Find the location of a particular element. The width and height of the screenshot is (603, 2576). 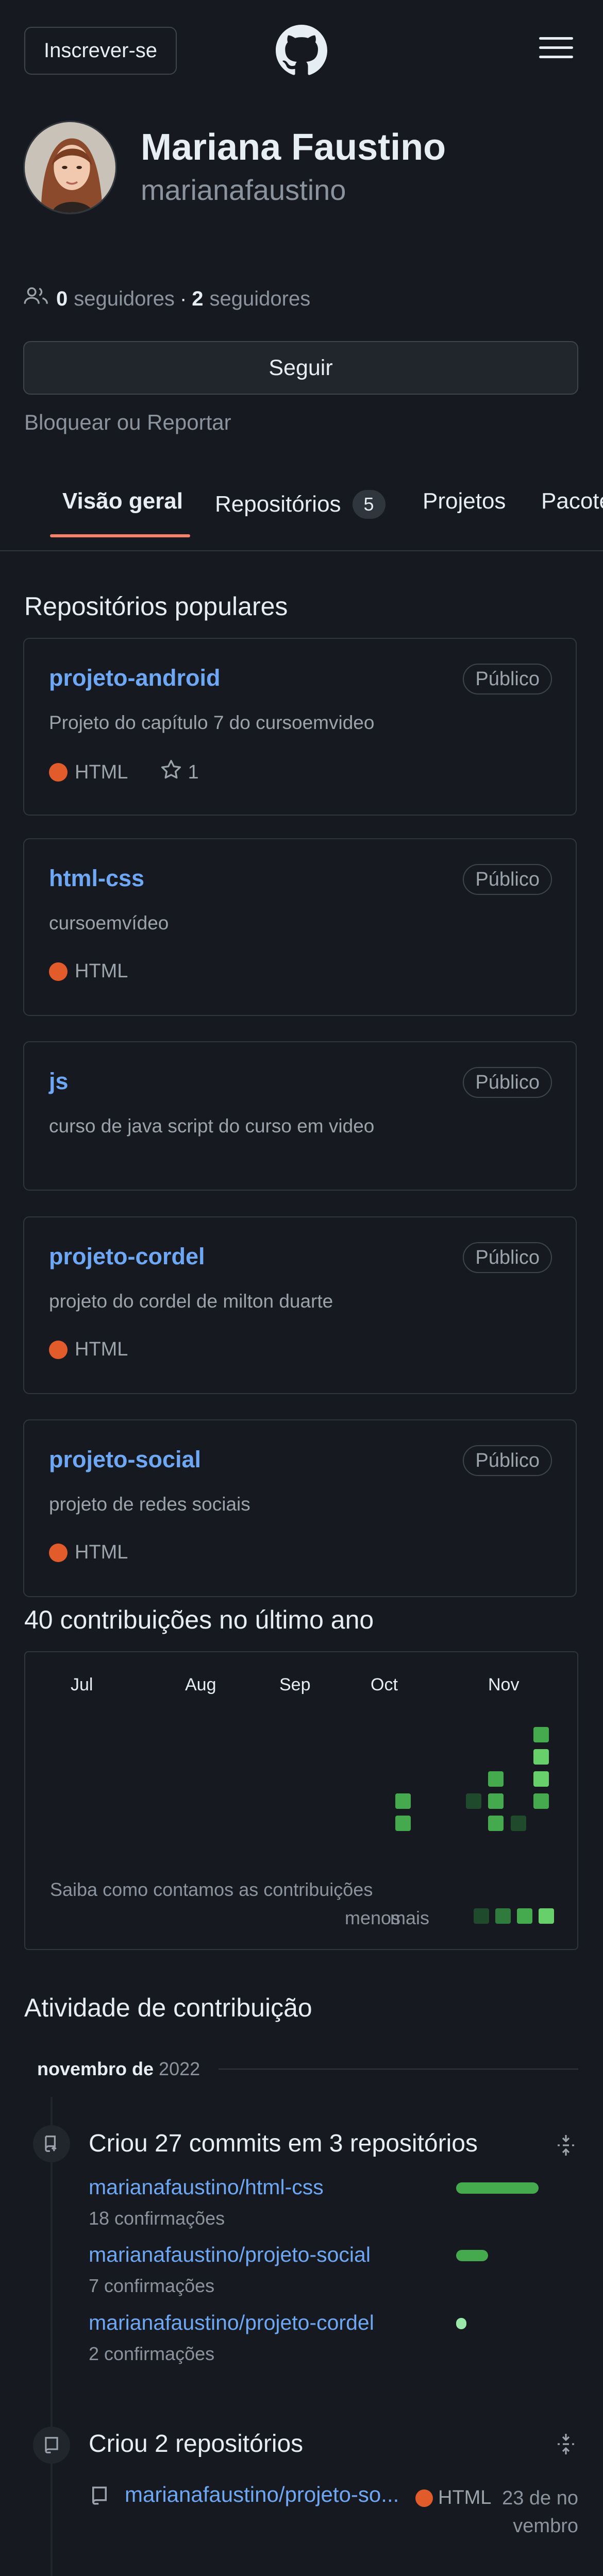

people-icon is located at coordinates (36, 299).